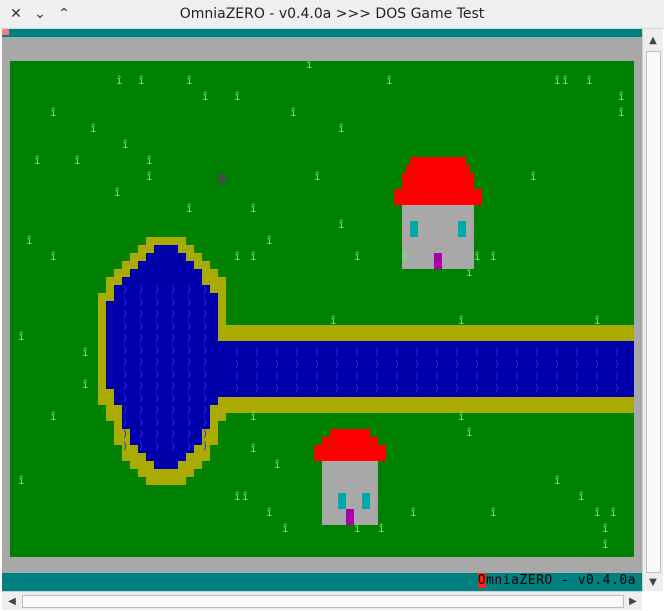 This screenshot has height=611, width=664. What do you see at coordinates (12, 601) in the screenshot?
I see `scroll-left-icon: ◀` at bounding box center [12, 601].